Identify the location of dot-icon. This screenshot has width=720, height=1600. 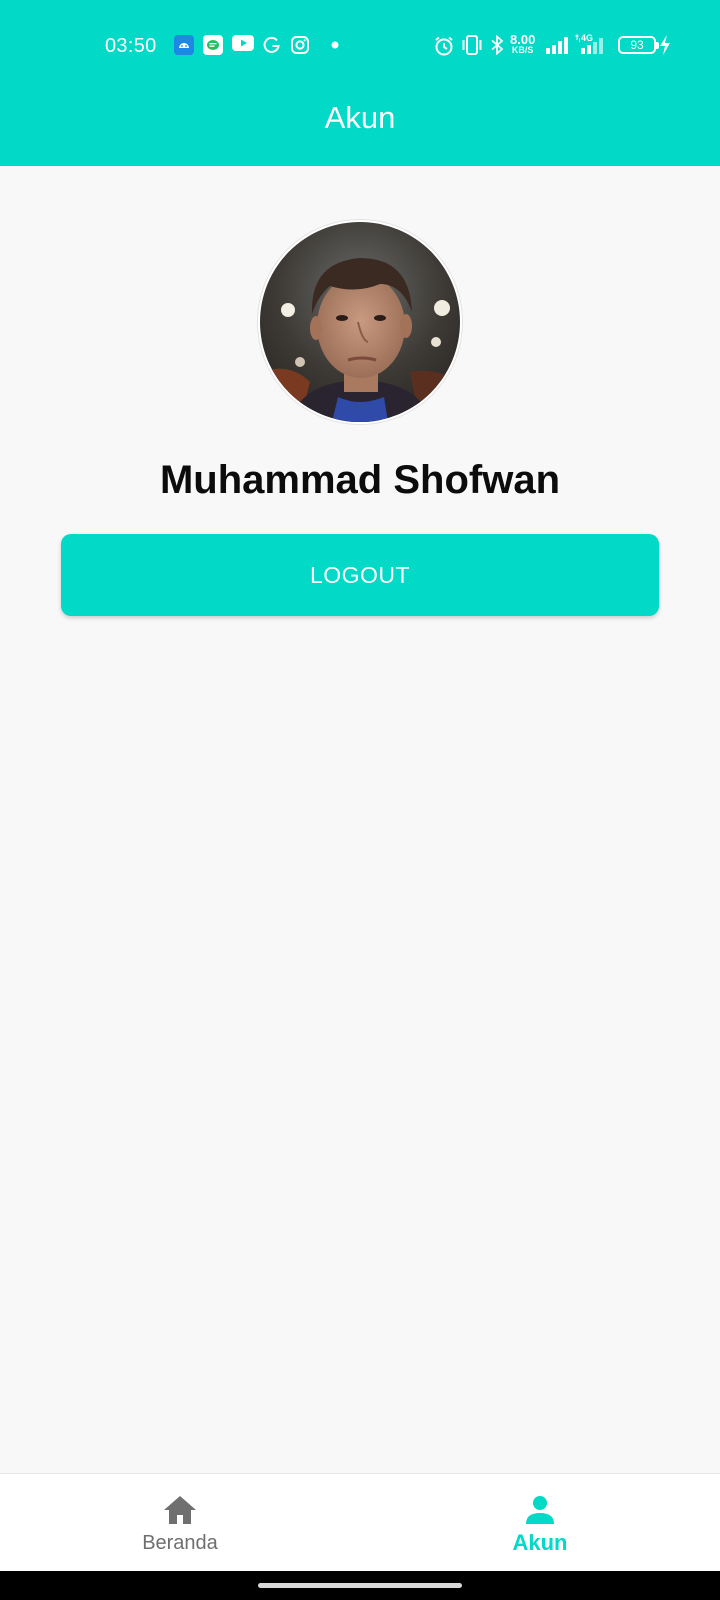
(335, 45).